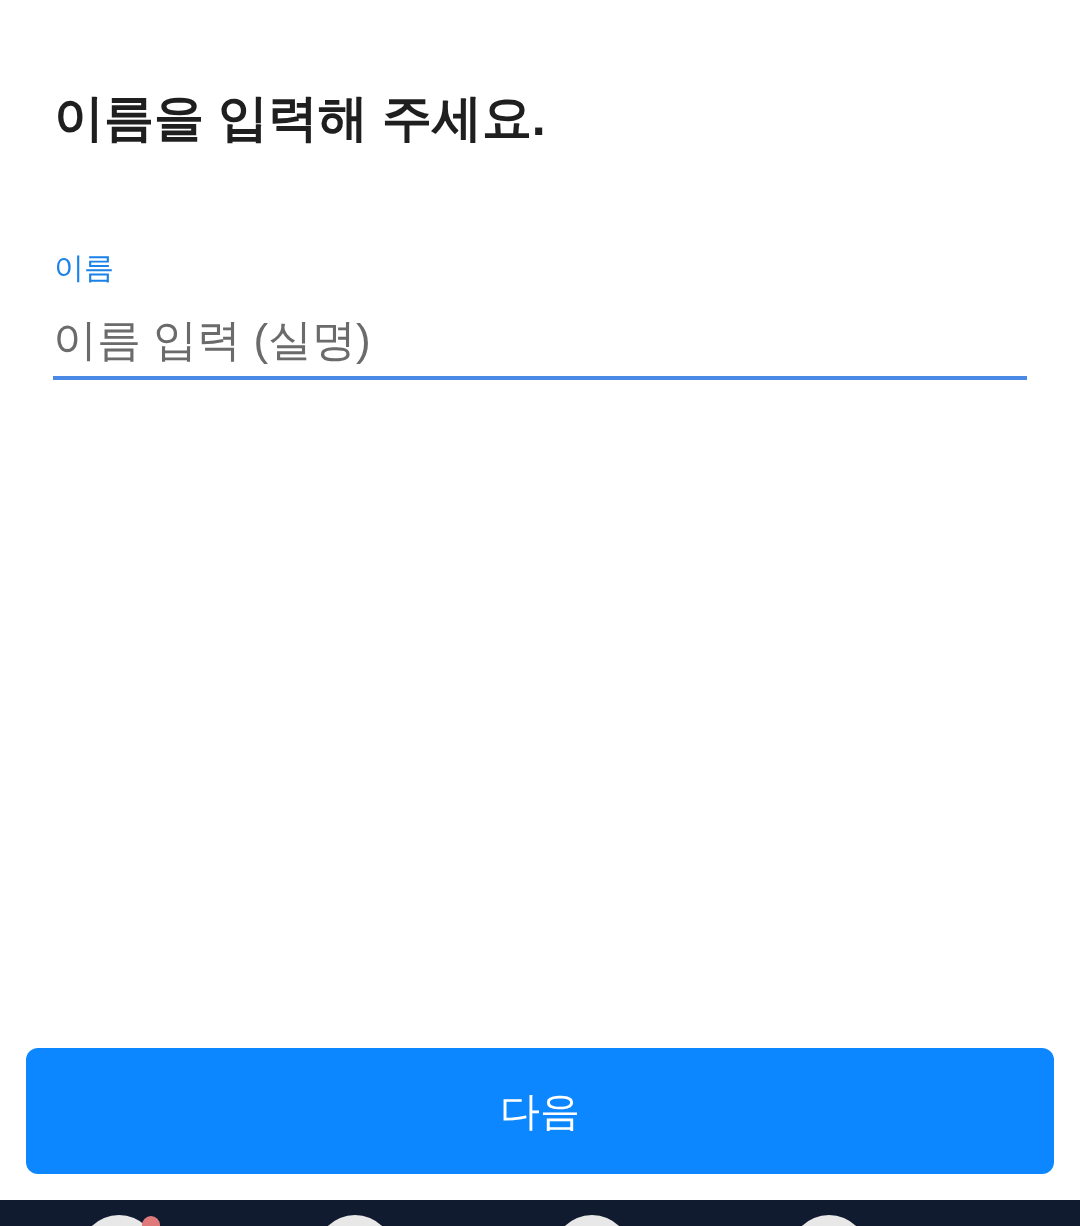  What do you see at coordinates (540, 1111) in the screenshot?
I see `next-button: 다음` at bounding box center [540, 1111].